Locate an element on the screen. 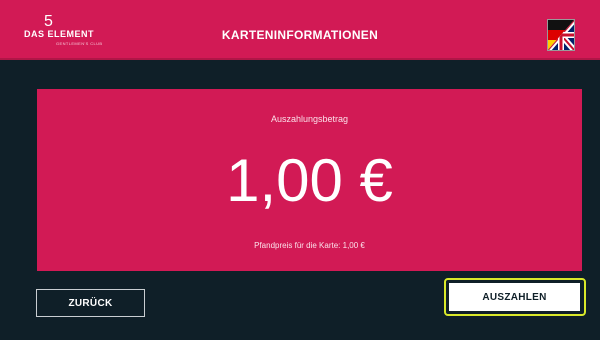 The image size is (600, 340). payout-amount: 1,00 € is located at coordinates (309, 180).